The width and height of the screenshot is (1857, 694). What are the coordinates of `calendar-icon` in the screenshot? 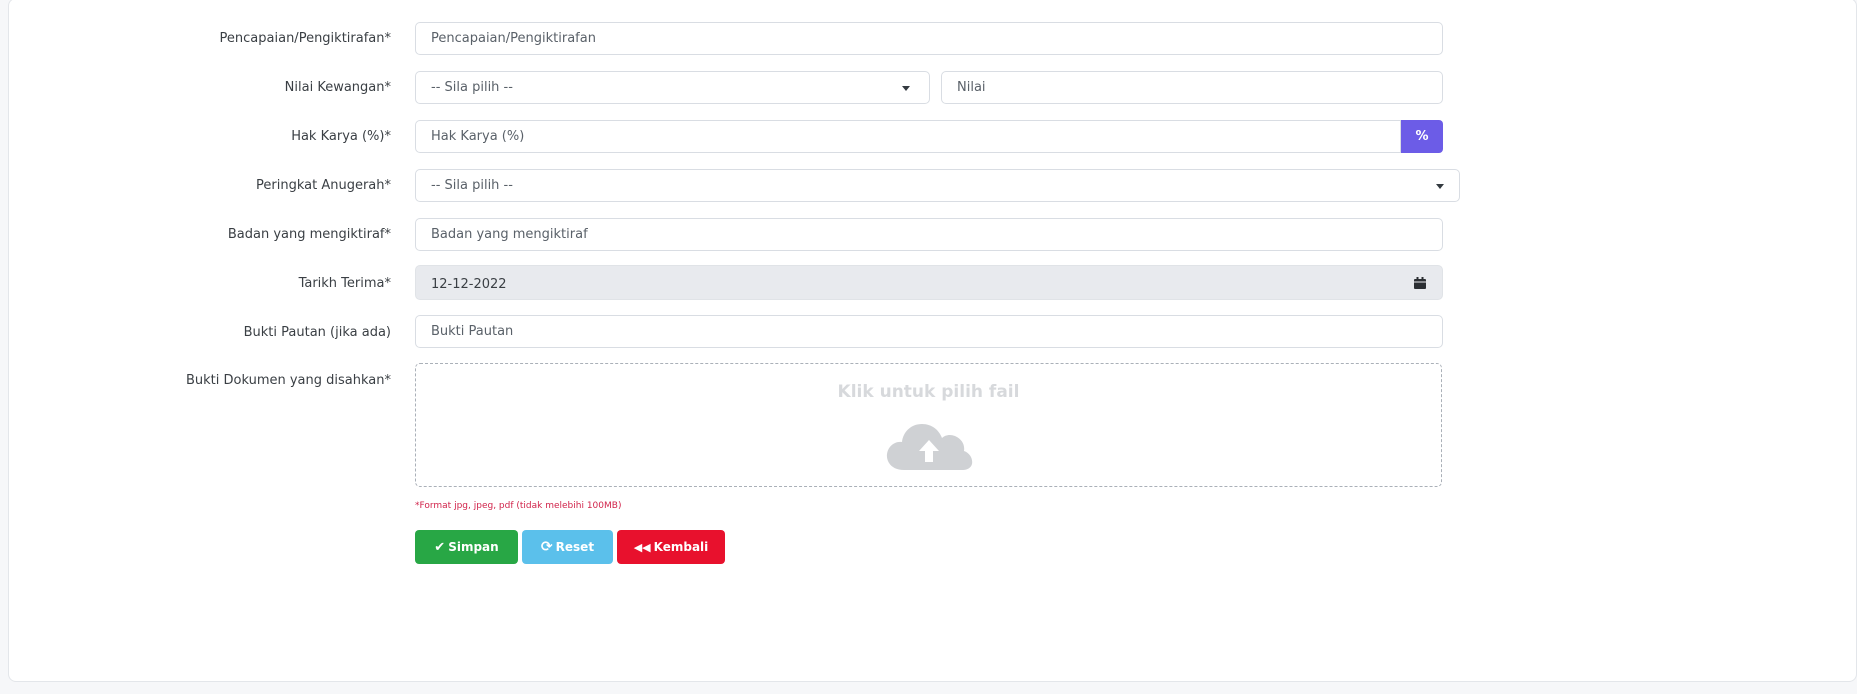 It's located at (1420, 282).